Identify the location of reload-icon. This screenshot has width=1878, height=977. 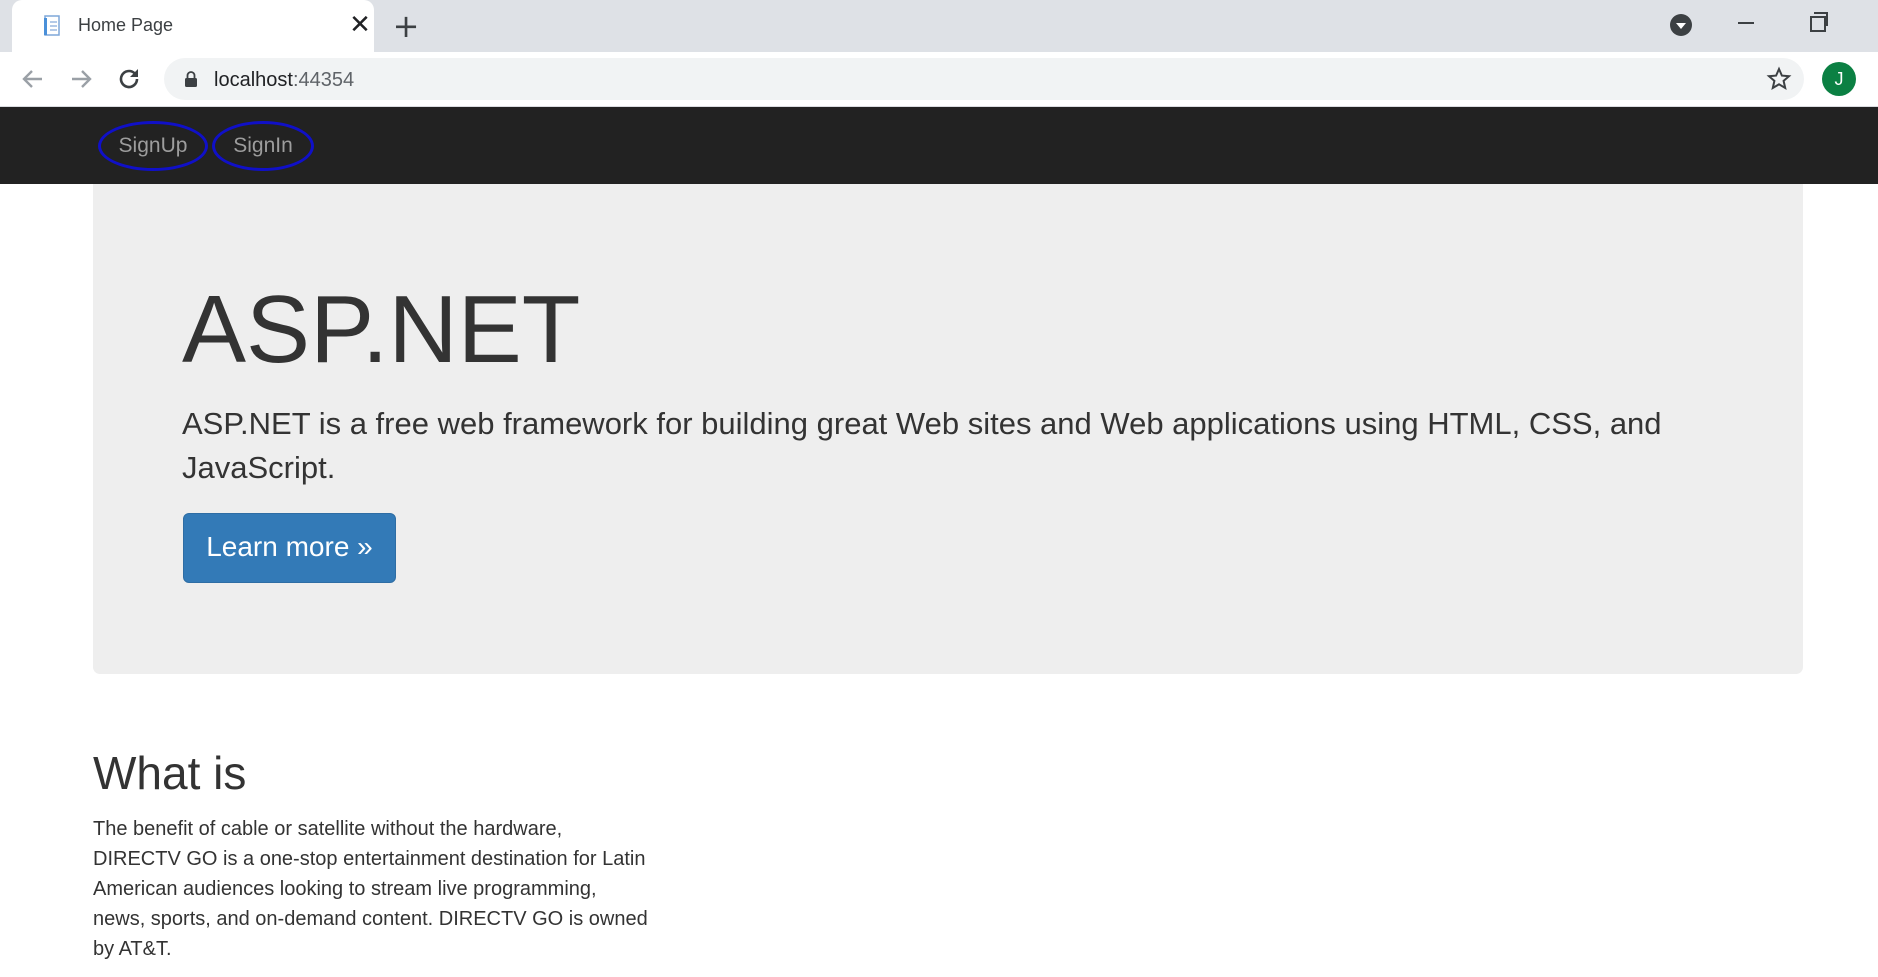
(129, 79).